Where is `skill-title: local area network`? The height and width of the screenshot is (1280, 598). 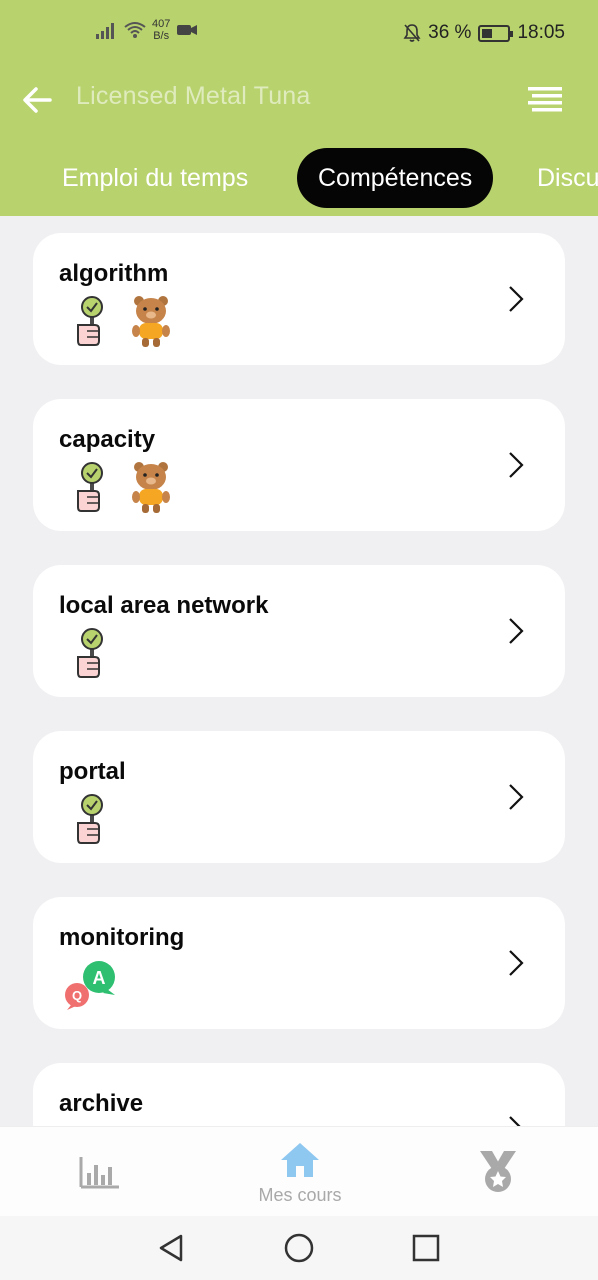
skill-title: local area network is located at coordinates (164, 605).